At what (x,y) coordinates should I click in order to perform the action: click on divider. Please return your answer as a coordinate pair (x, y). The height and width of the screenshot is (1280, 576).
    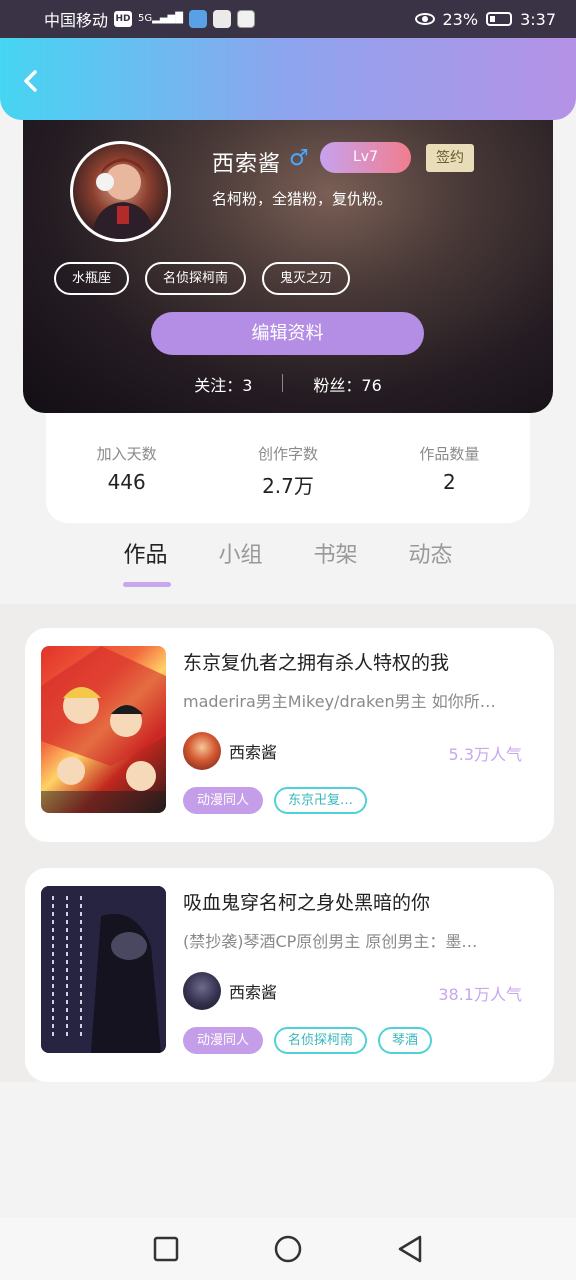
    Looking at the image, I should click on (283, 383).